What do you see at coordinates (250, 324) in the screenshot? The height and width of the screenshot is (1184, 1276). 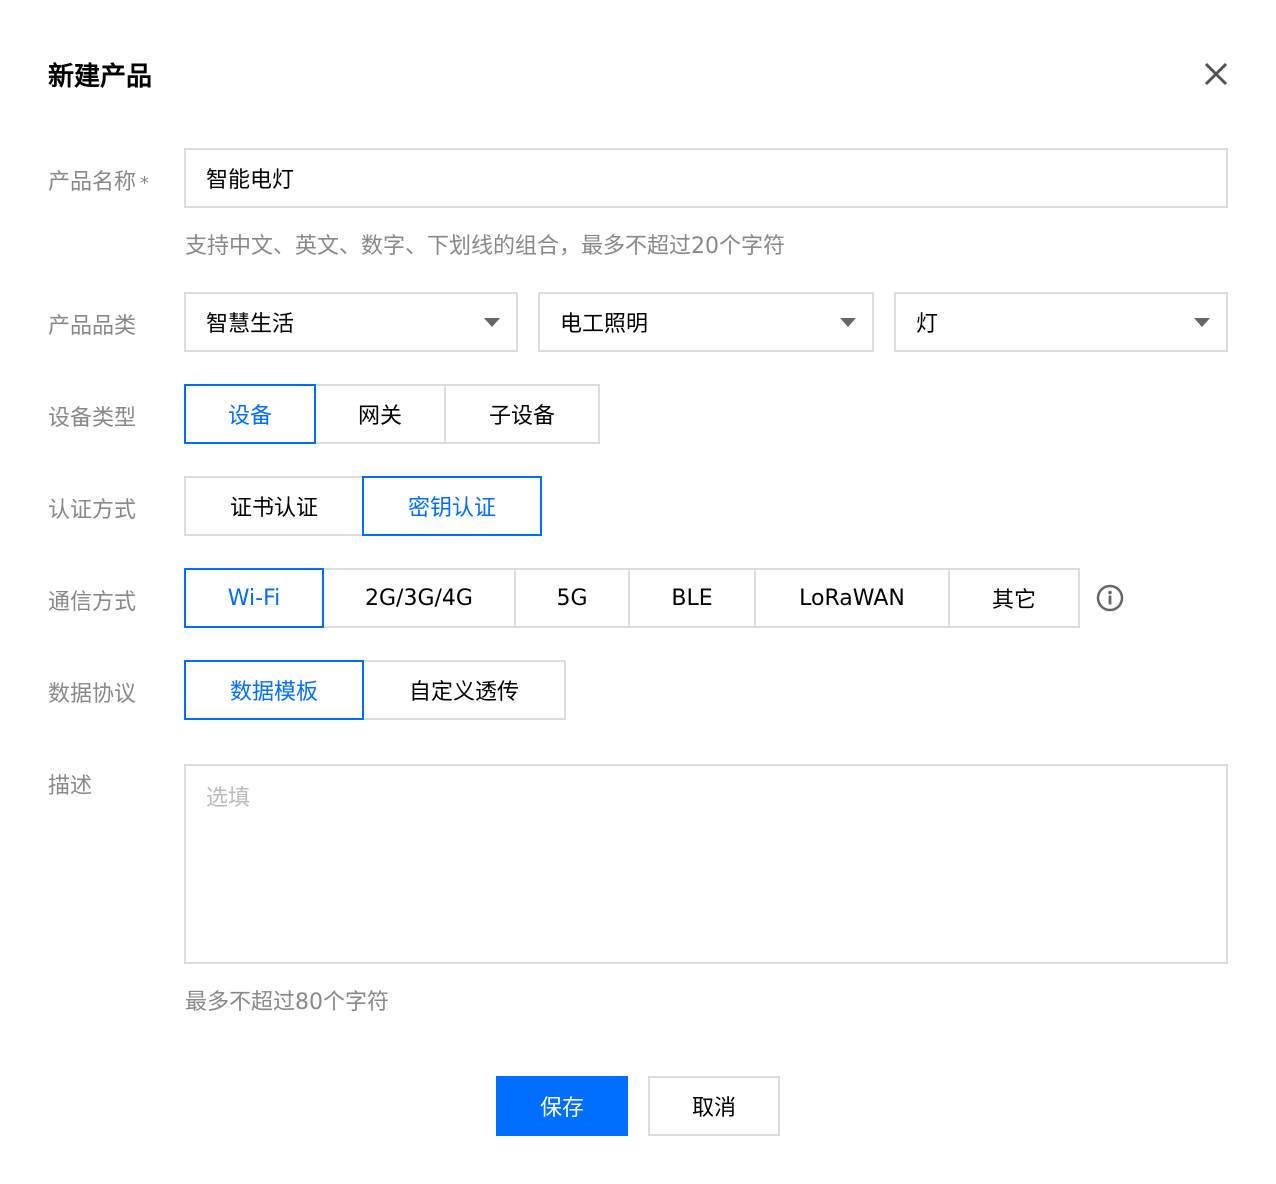 I see `category-level1-value: 智慧生活` at bounding box center [250, 324].